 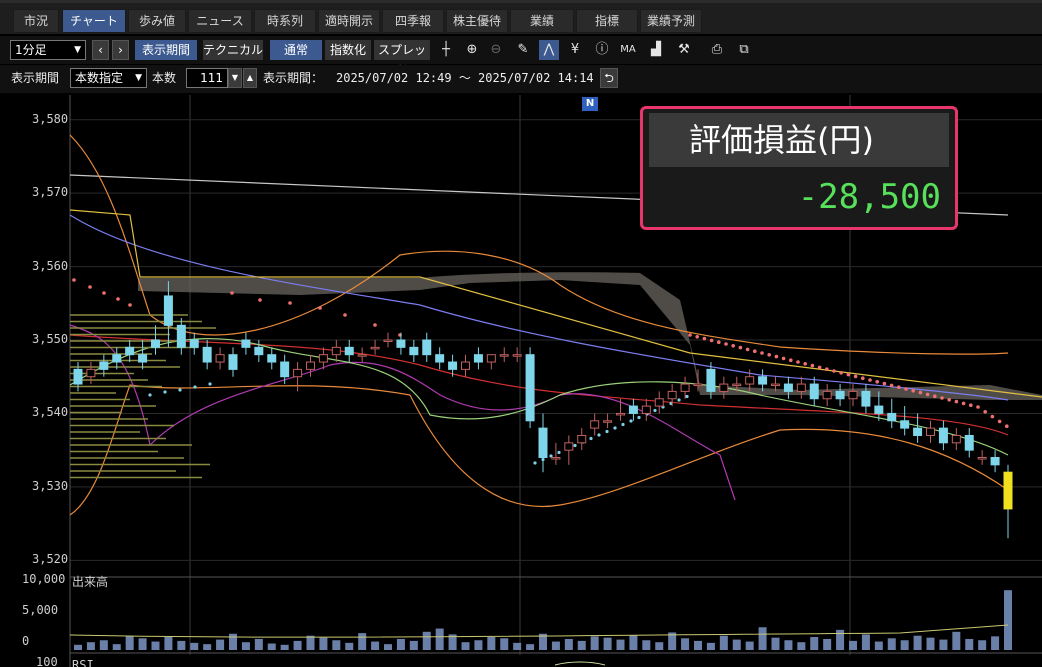 I want to click on prev-button: ‹, so click(x=100, y=50).